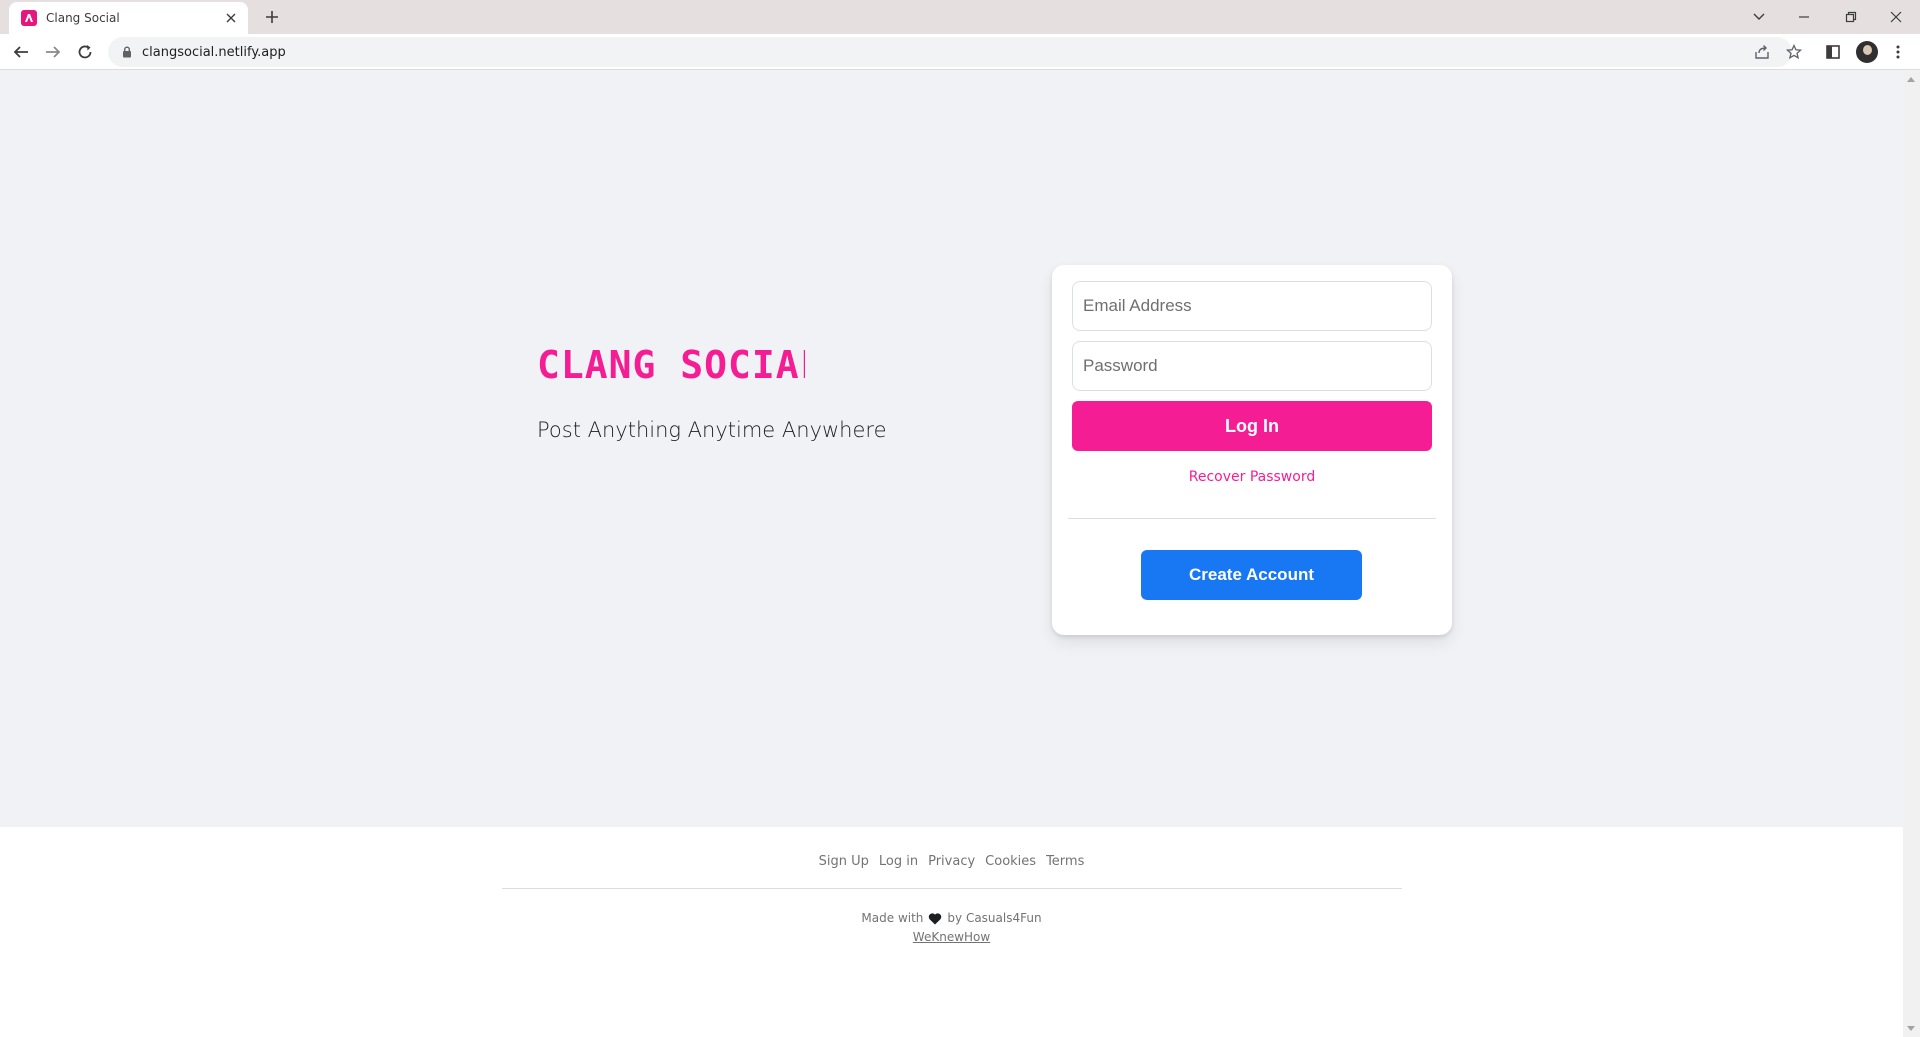 The width and height of the screenshot is (1920, 1037). What do you see at coordinates (1252, 366) in the screenshot?
I see `password-field` at bounding box center [1252, 366].